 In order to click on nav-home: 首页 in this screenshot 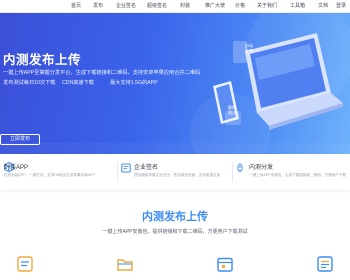, I will do `click(76, 6)`.